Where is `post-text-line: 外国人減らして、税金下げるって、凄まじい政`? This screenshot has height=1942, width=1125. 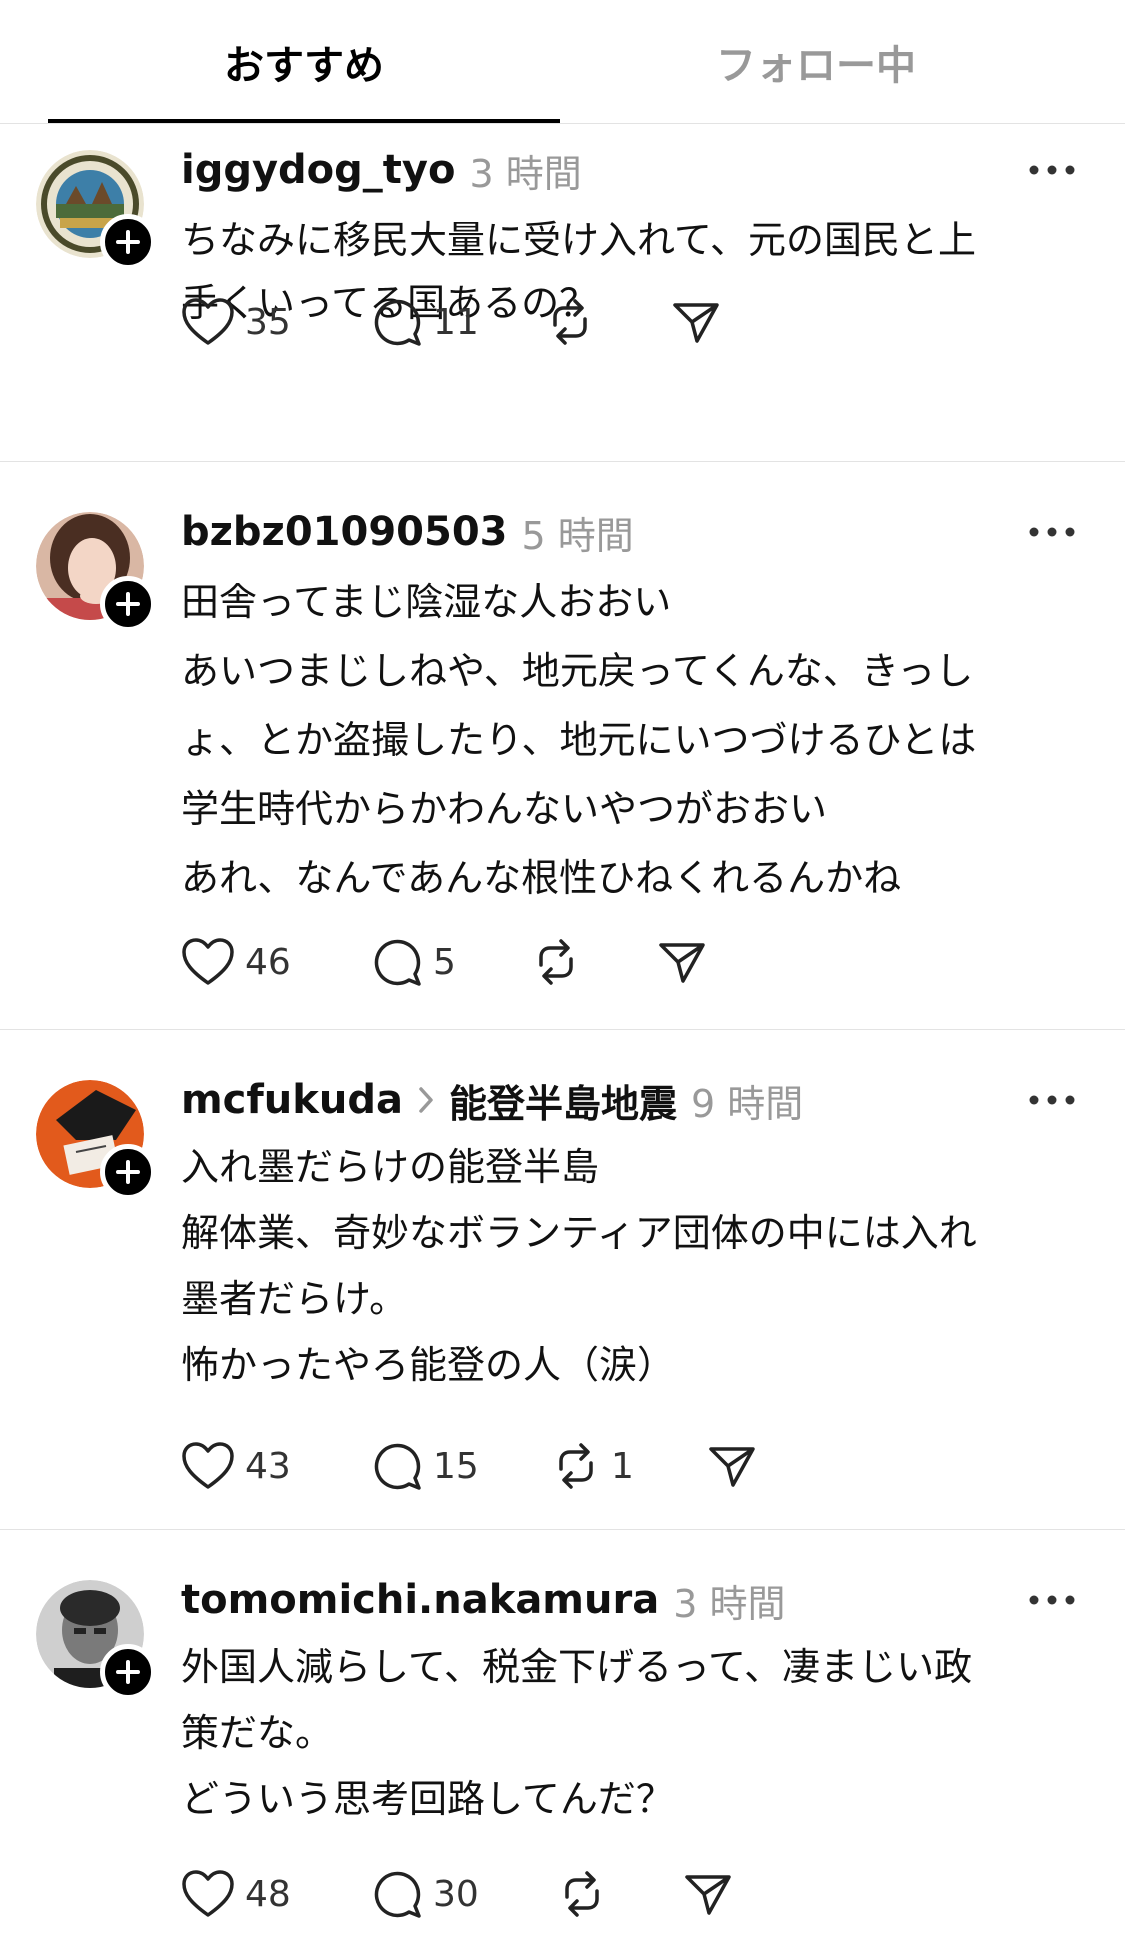
post-text-line: 外国人減らして、税金下げるって、凄まじい政 is located at coordinates (577, 1667).